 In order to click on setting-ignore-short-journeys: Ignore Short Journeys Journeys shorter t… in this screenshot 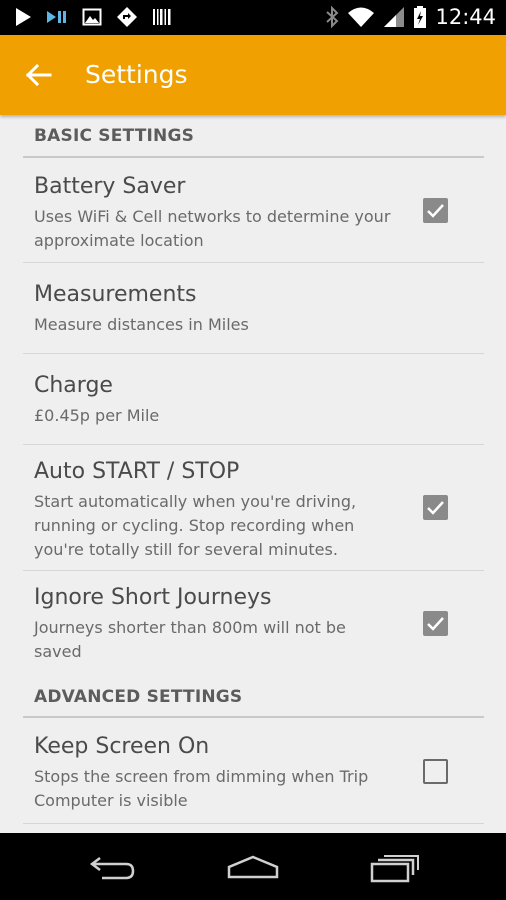, I will do `click(253, 623)`.